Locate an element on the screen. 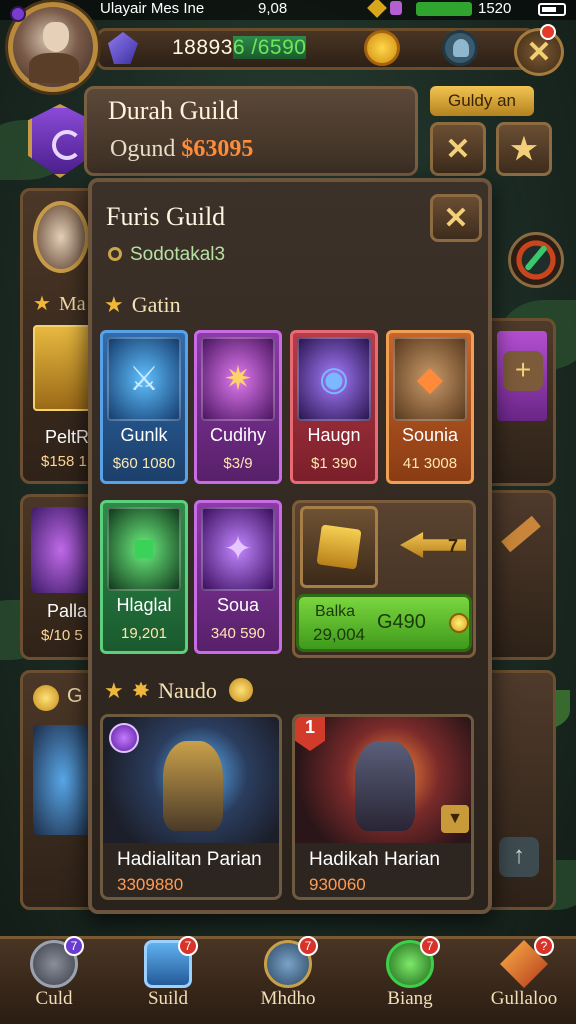  nav-item-mhdho: 7 Mhdho is located at coordinates (288, 978).